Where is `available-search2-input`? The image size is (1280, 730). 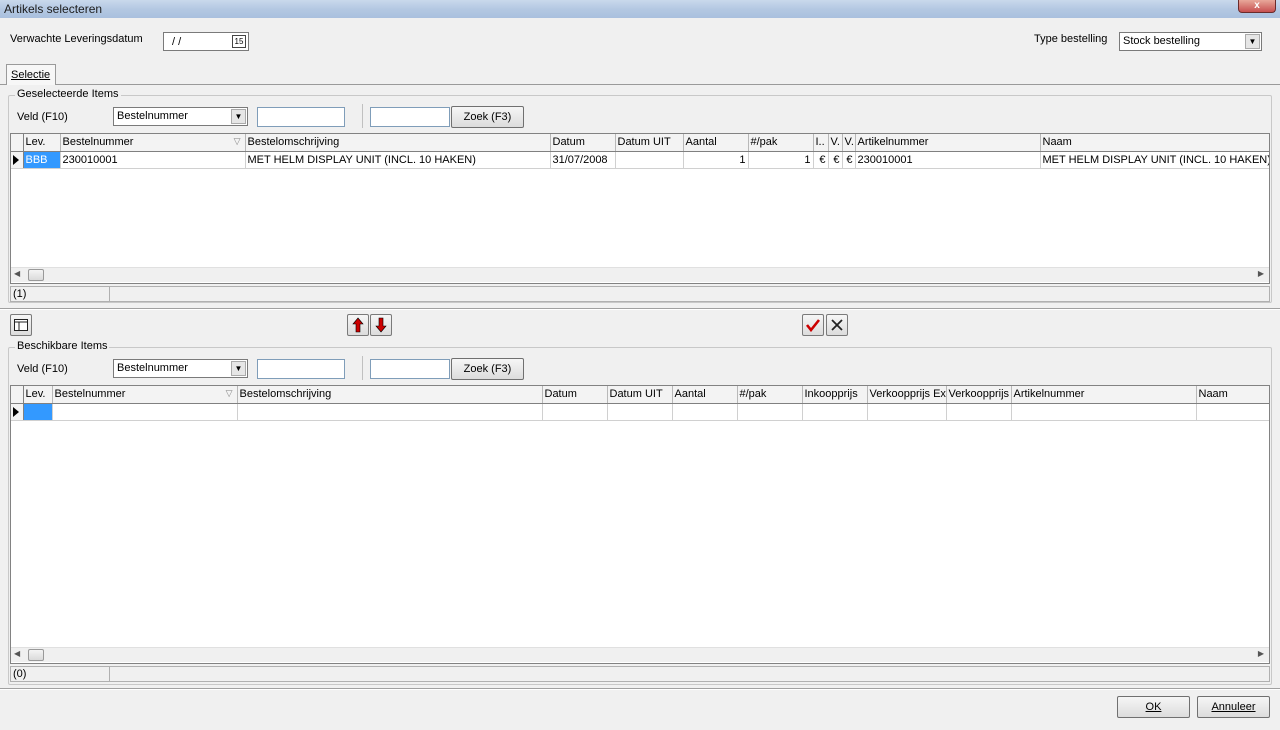
available-search2-input is located at coordinates (410, 369).